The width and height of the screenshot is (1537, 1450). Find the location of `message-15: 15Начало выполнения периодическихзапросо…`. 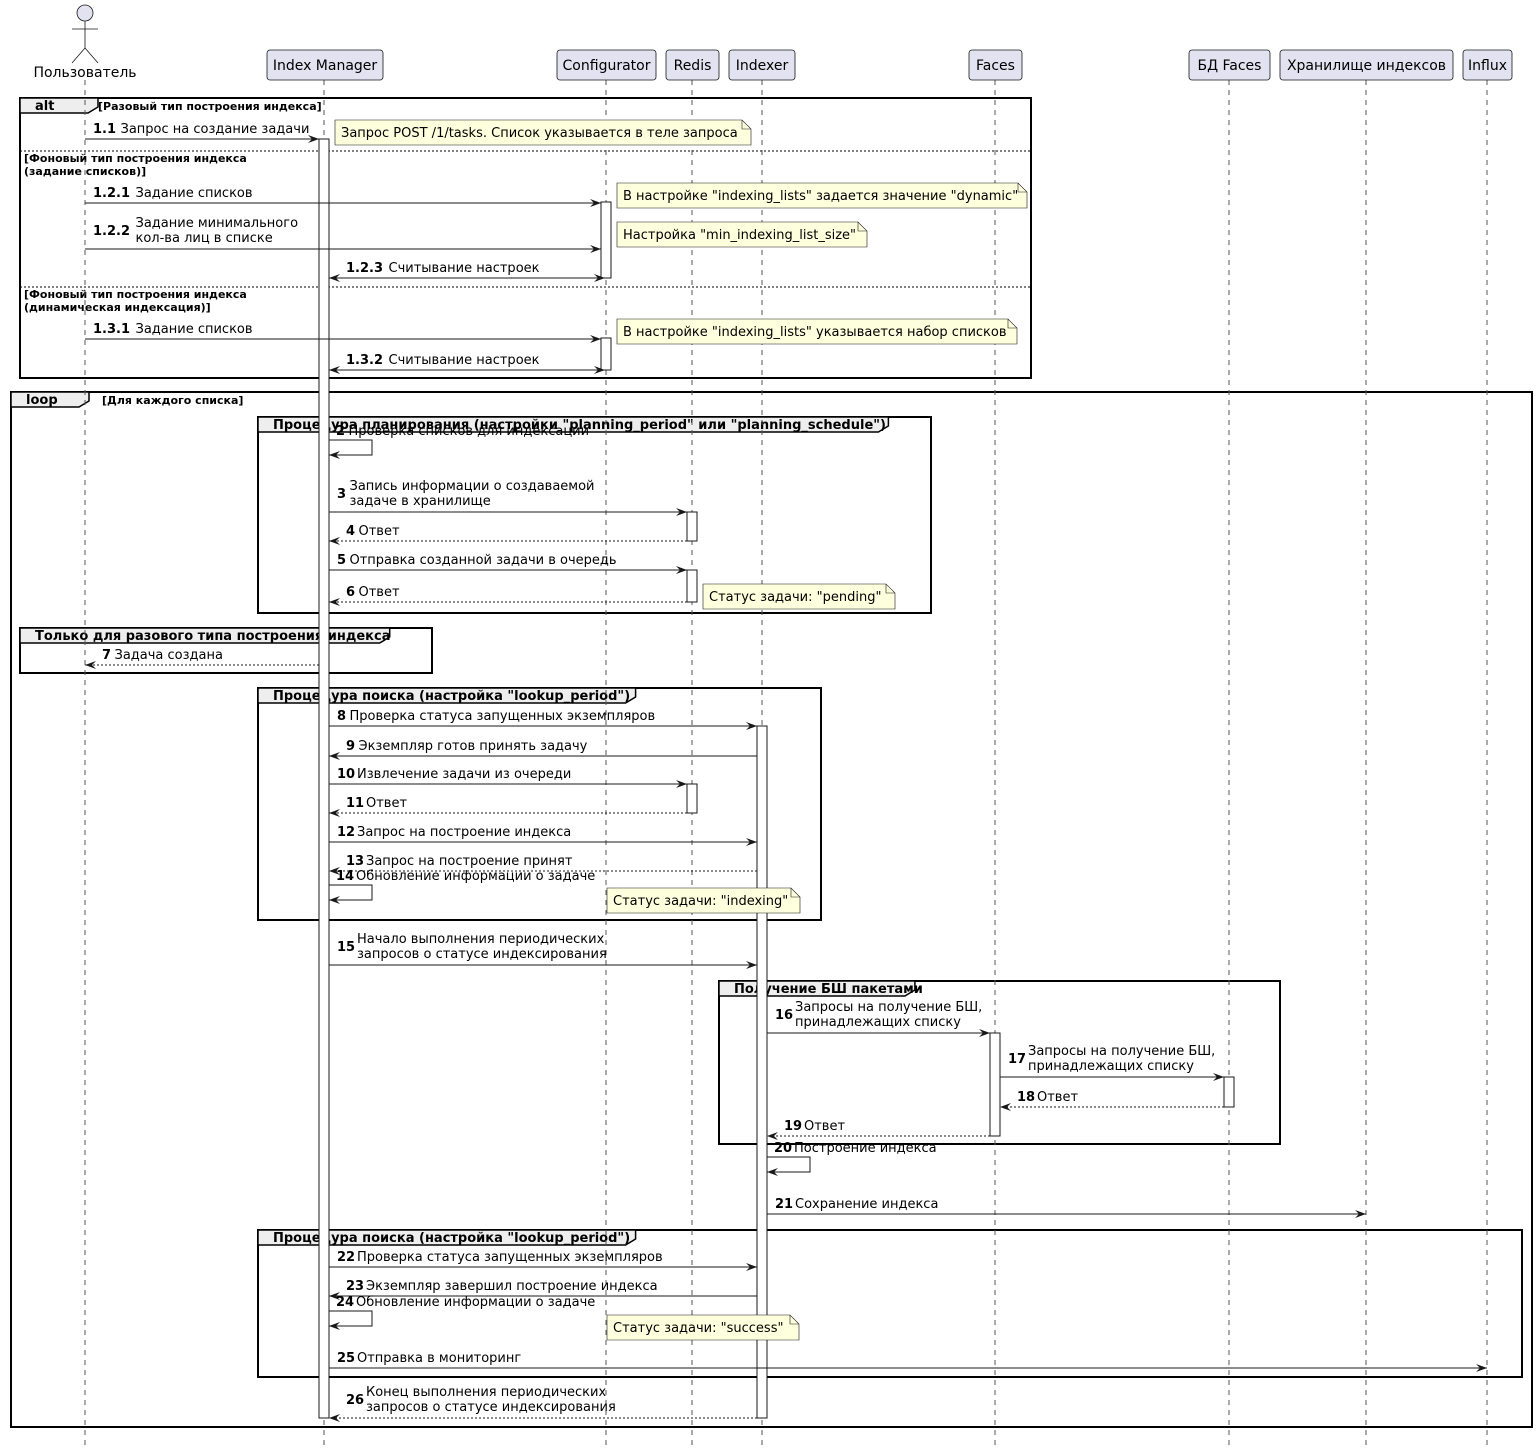

message-15: 15Начало выполнения периодическихзапросо… is located at coordinates (543, 950).